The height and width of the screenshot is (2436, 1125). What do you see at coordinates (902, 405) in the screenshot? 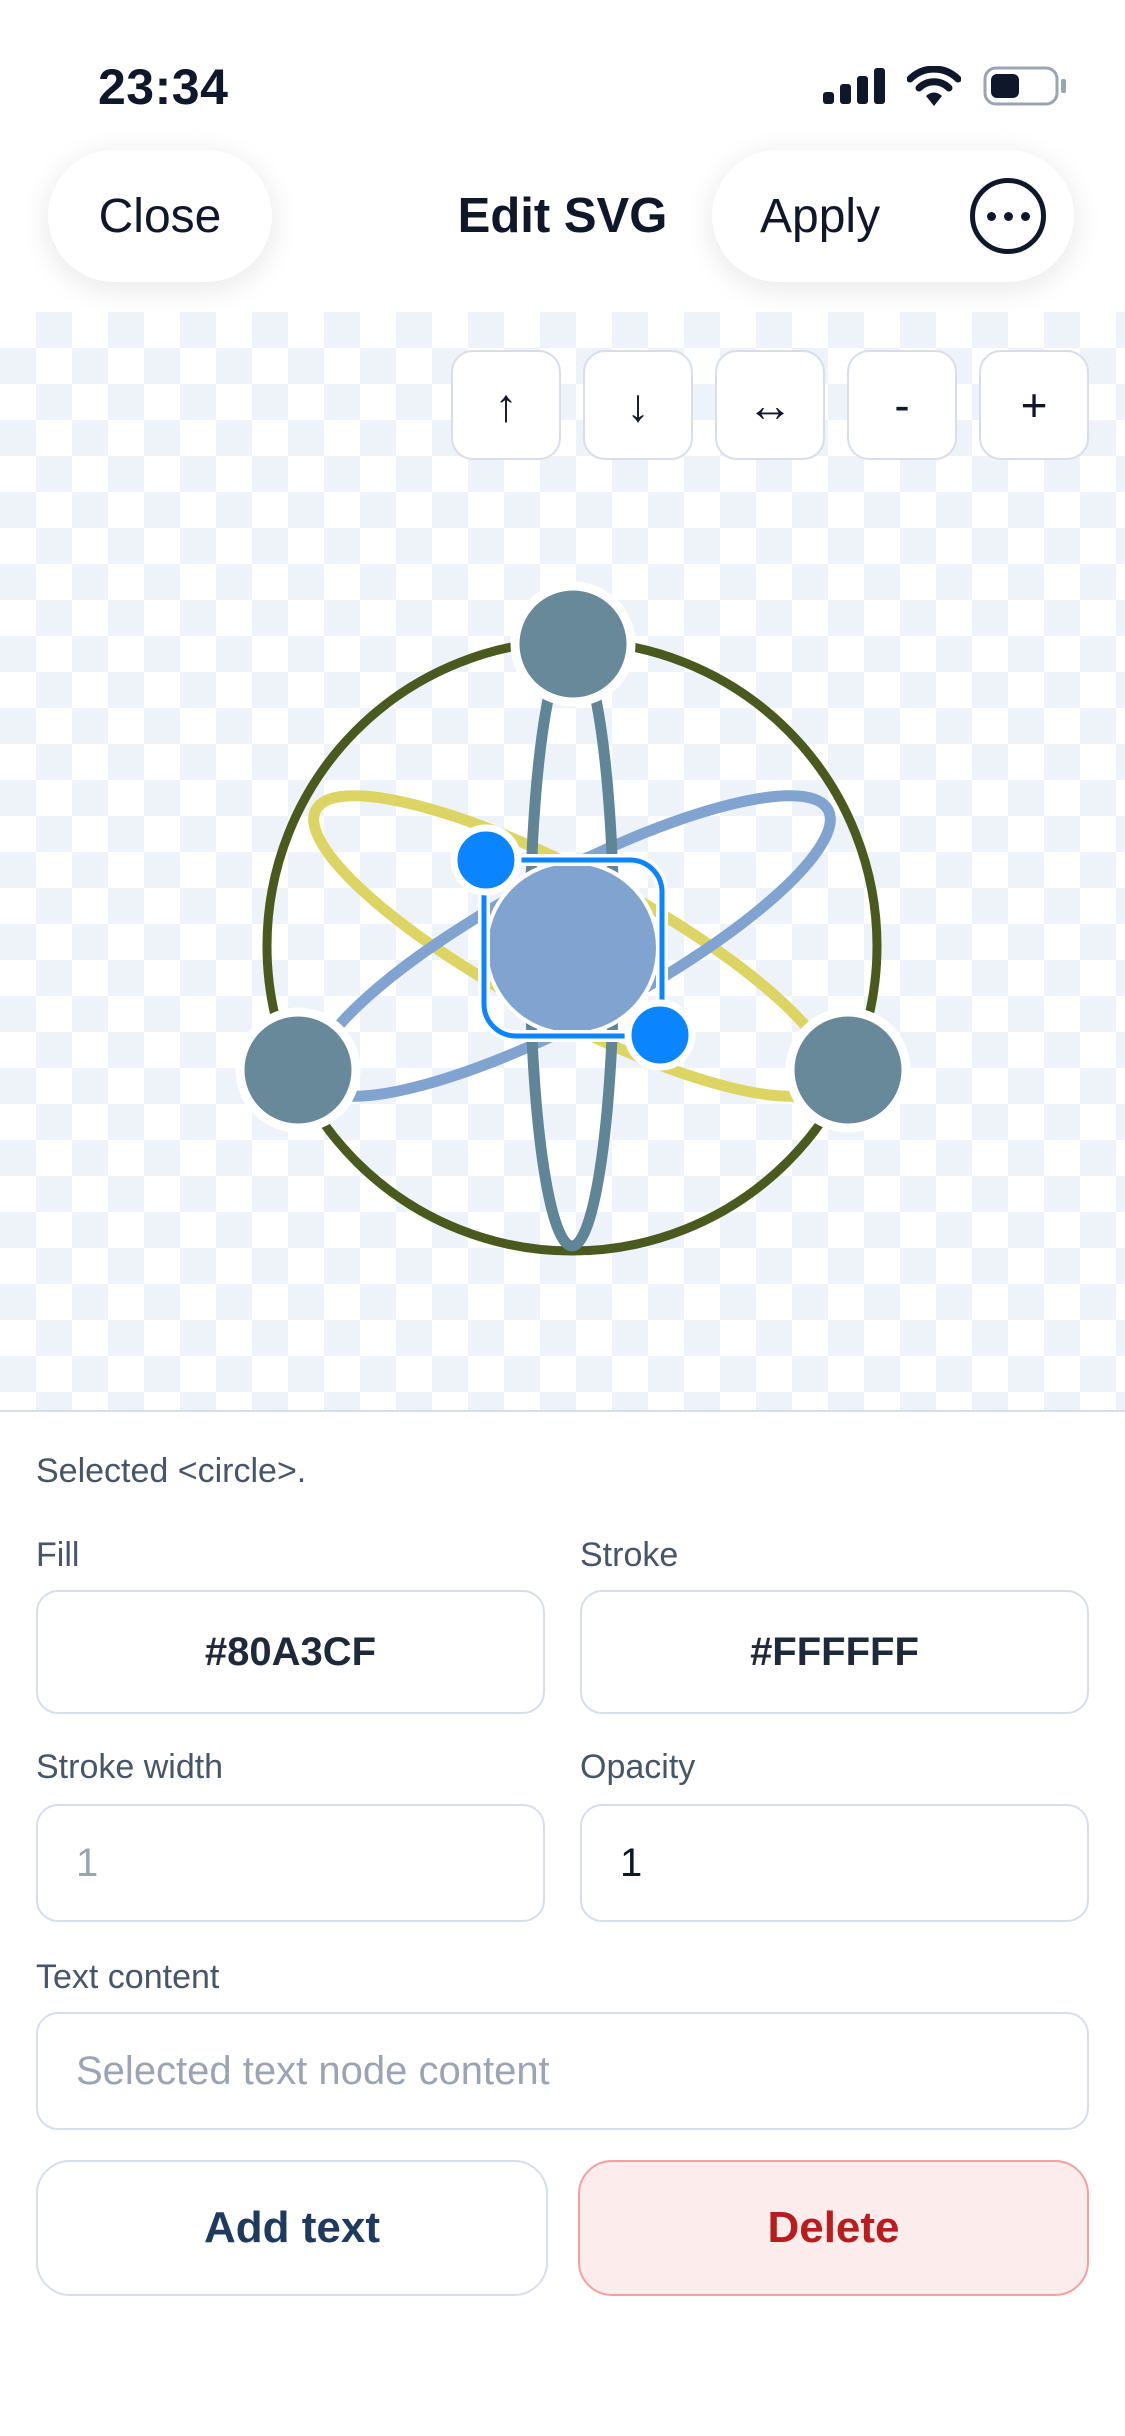
I see `zoom-out-button: -` at bounding box center [902, 405].